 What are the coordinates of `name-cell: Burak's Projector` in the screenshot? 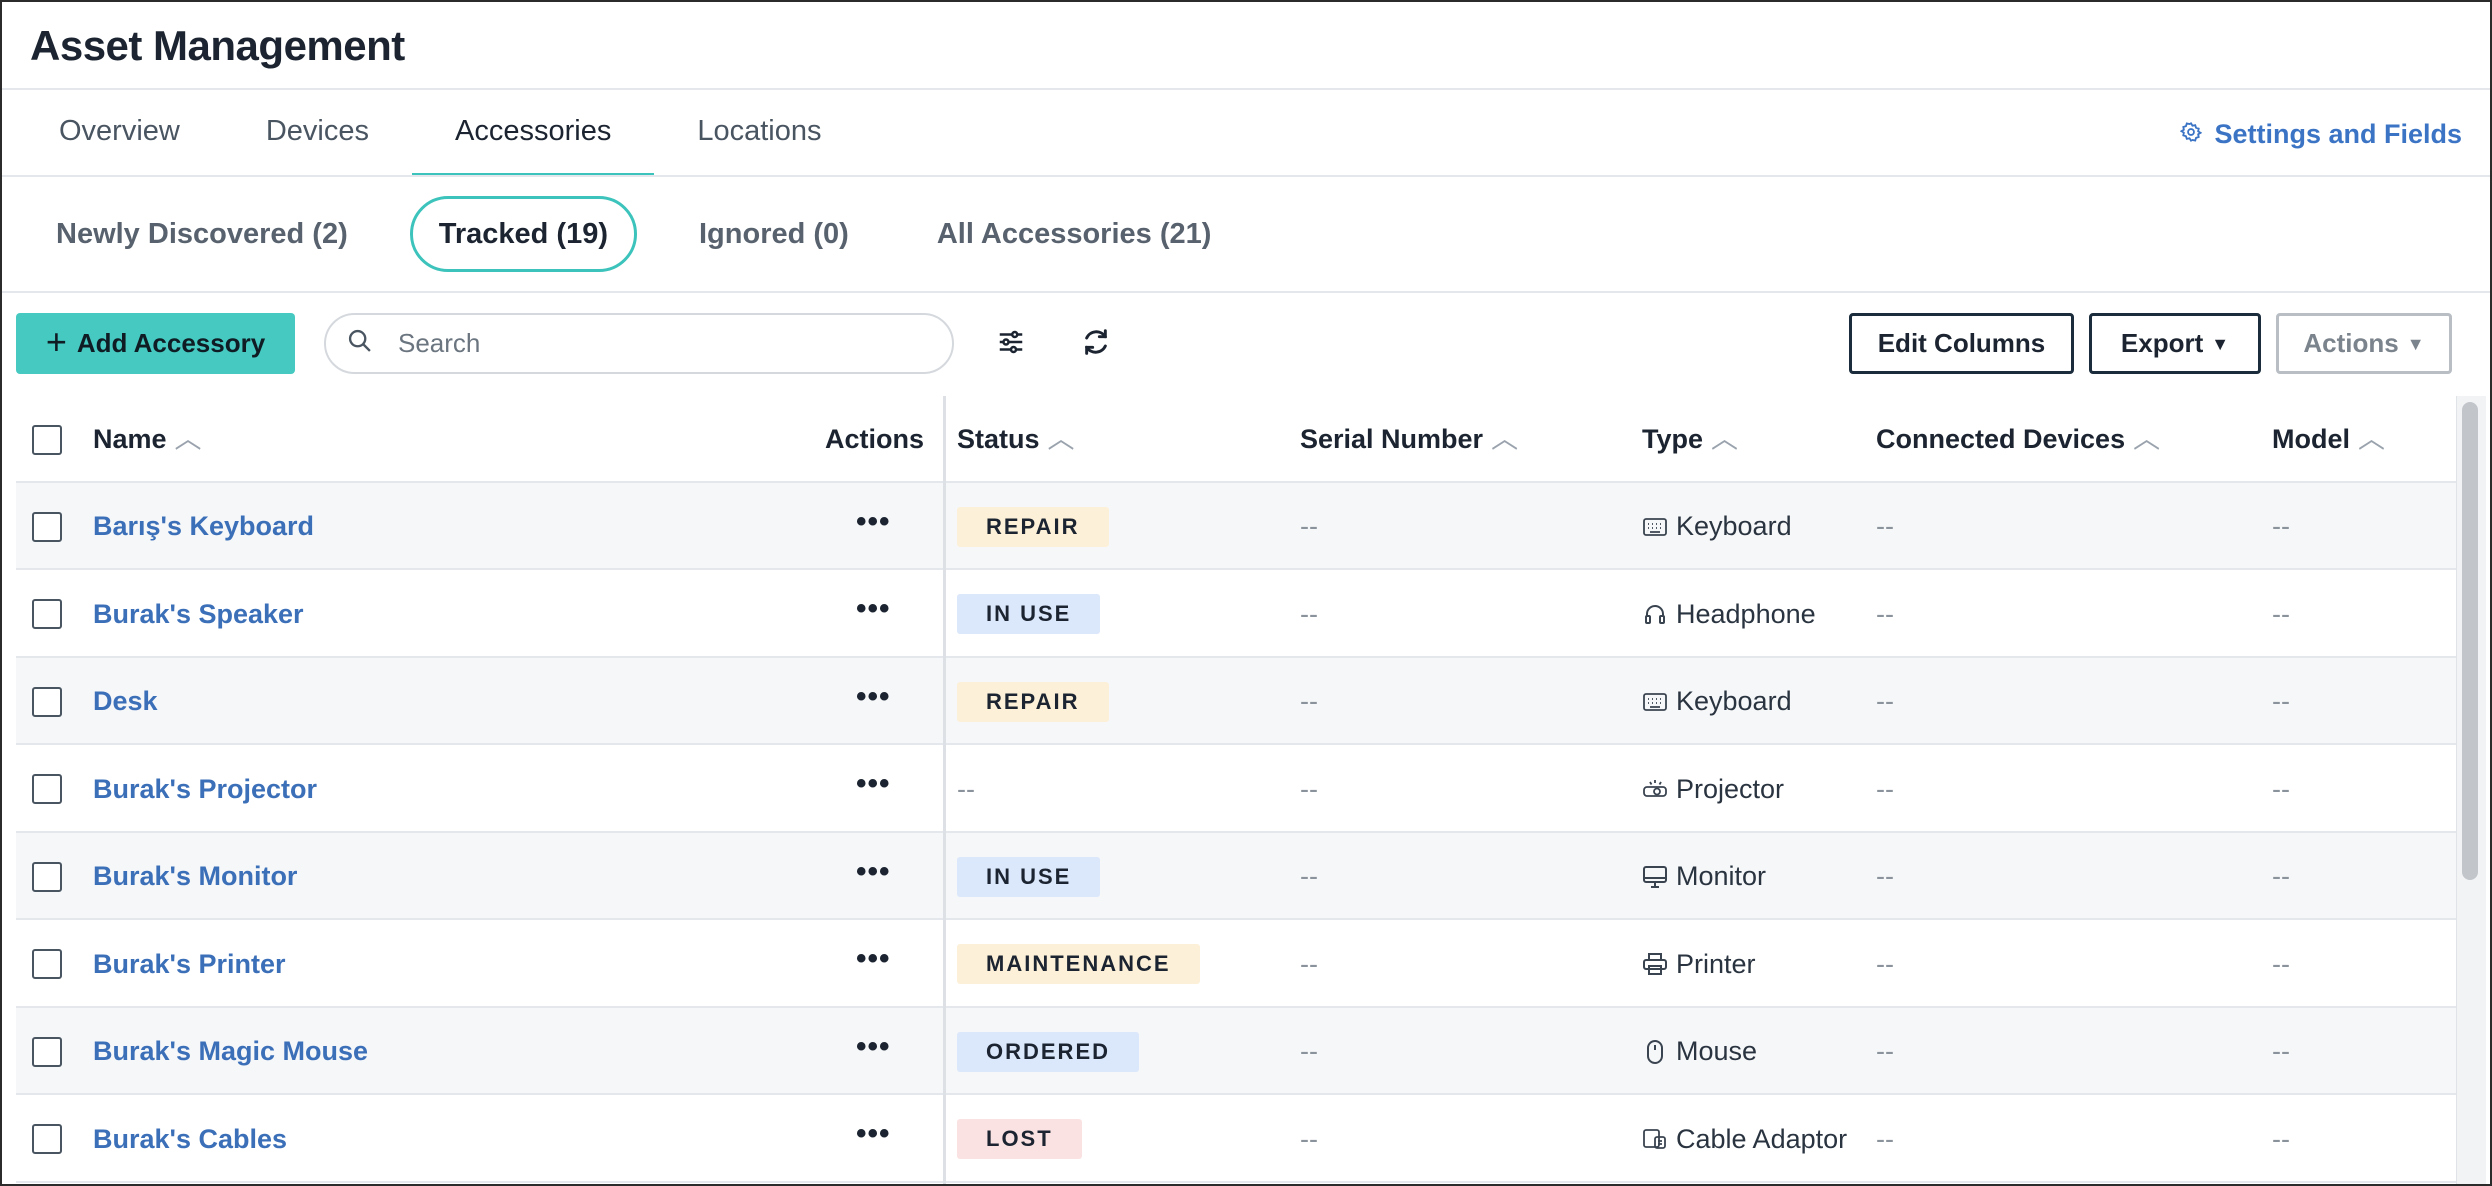 It's located at (205, 789).